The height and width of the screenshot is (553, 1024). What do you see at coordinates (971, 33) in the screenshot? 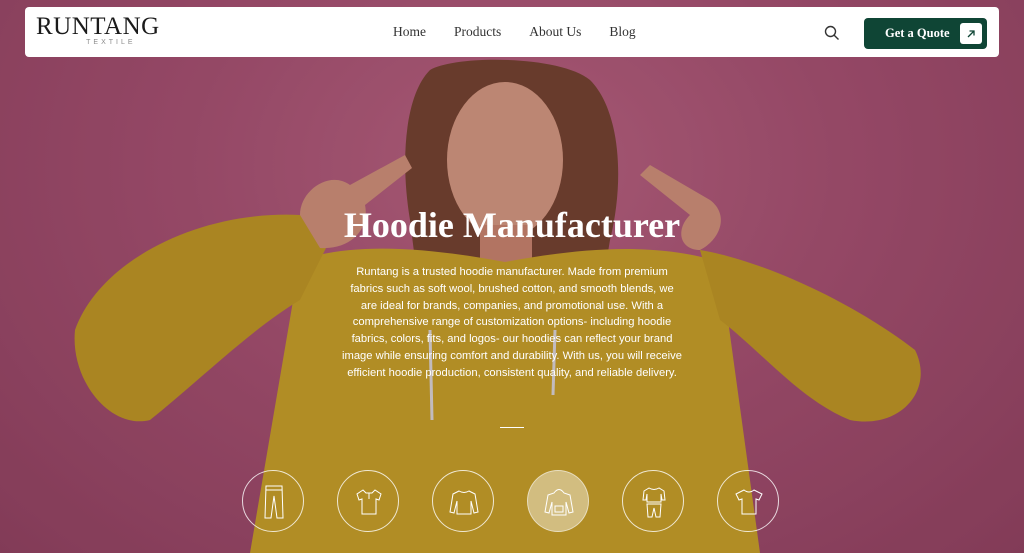
I see `arrow-up-right-icon` at bounding box center [971, 33].